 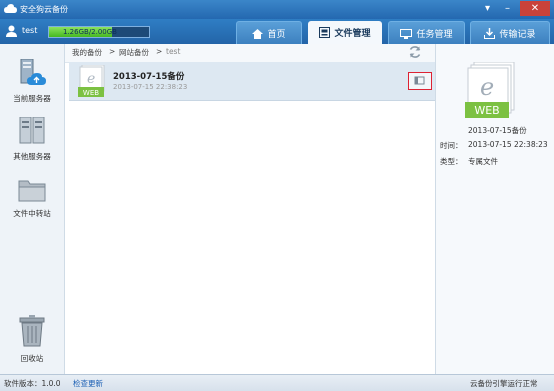 What do you see at coordinates (10, 8) in the screenshot?
I see `cloud-logo-icon` at bounding box center [10, 8].